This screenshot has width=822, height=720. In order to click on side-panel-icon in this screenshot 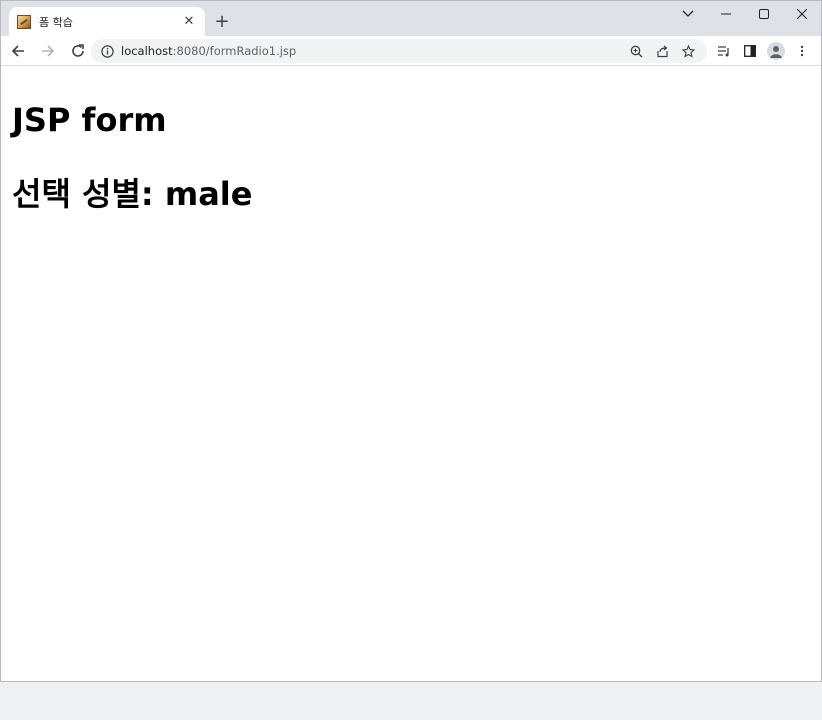, I will do `click(750, 51)`.